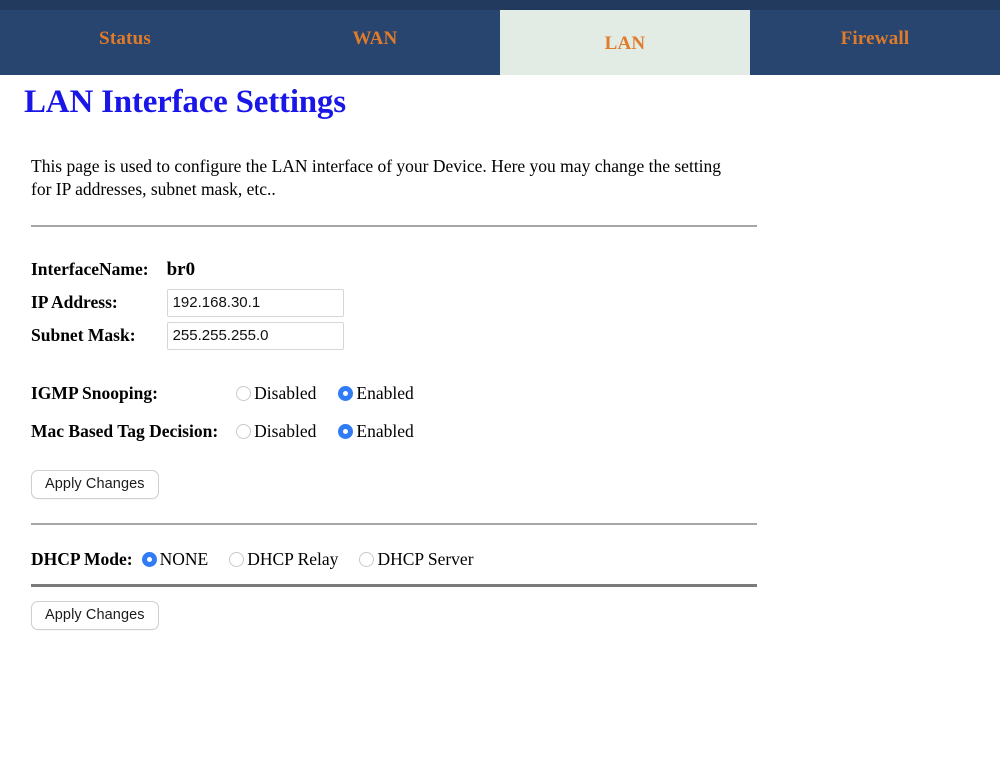 The height and width of the screenshot is (759, 1000). I want to click on nav-tab-lan-label: LAN, so click(625, 43).